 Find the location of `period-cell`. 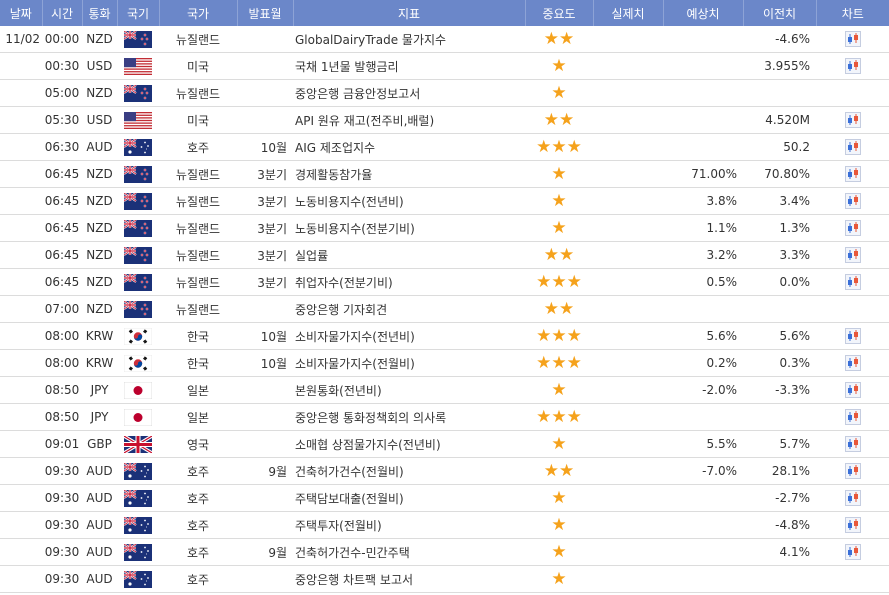

period-cell is located at coordinates (265, 525).